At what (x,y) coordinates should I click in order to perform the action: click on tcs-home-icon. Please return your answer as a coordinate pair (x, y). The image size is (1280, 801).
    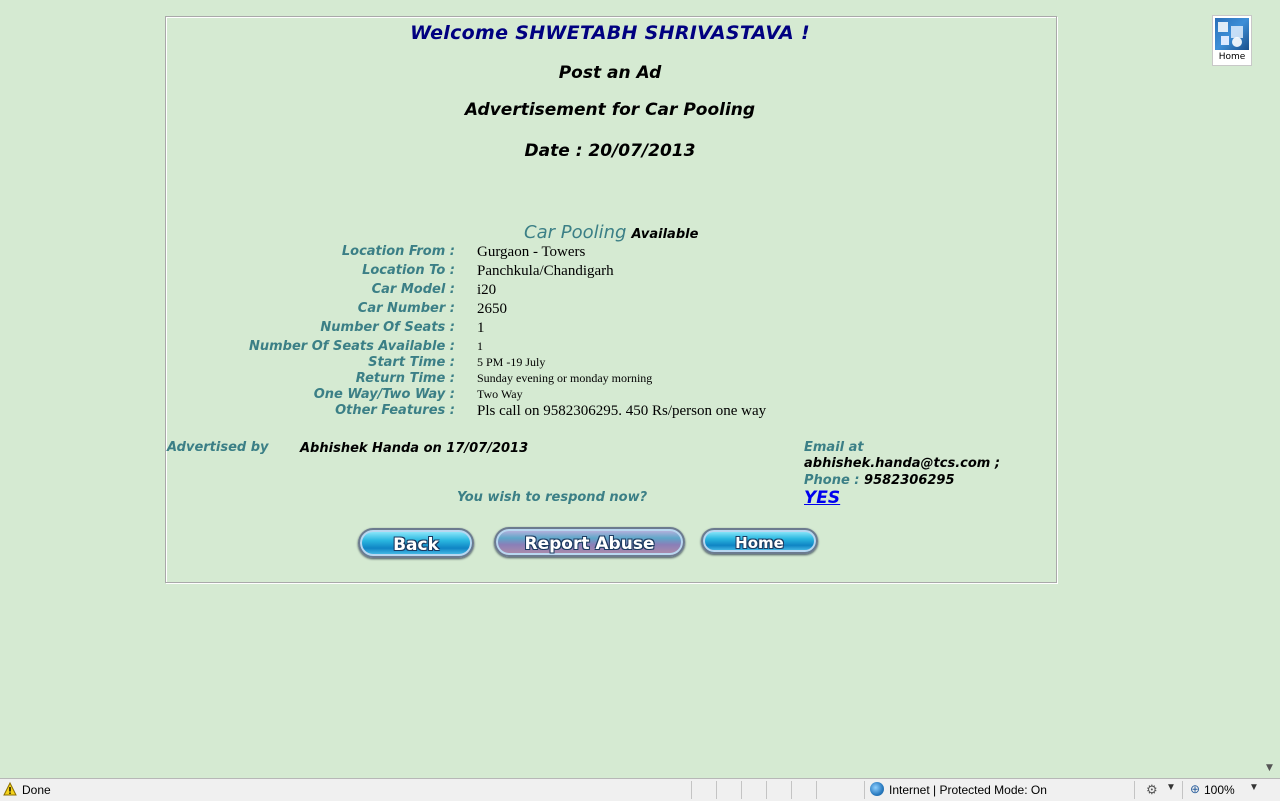
    Looking at the image, I should click on (1232, 34).